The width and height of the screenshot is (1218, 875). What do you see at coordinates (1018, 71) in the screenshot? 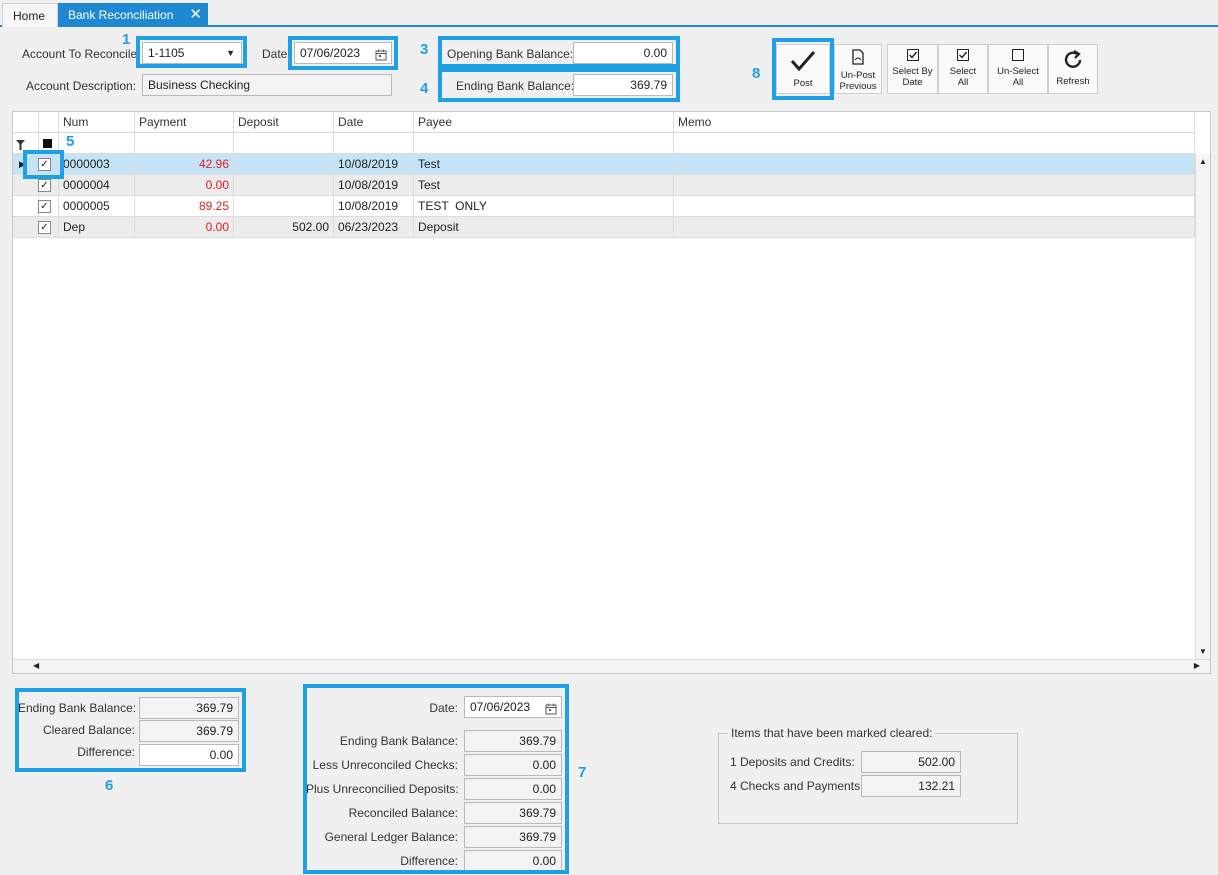
I see `unselect-all-label-1: Un-Select` at bounding box center [1018, 71].